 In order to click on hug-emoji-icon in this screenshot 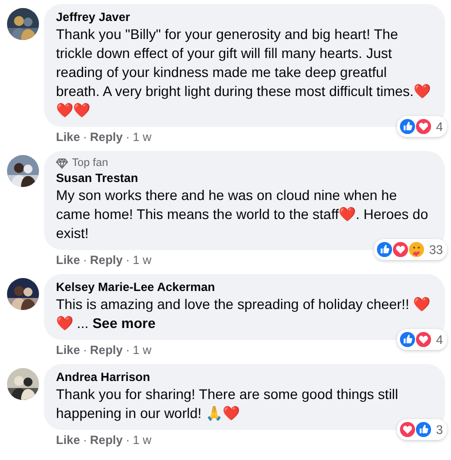, I will do `click(417, 249)`.